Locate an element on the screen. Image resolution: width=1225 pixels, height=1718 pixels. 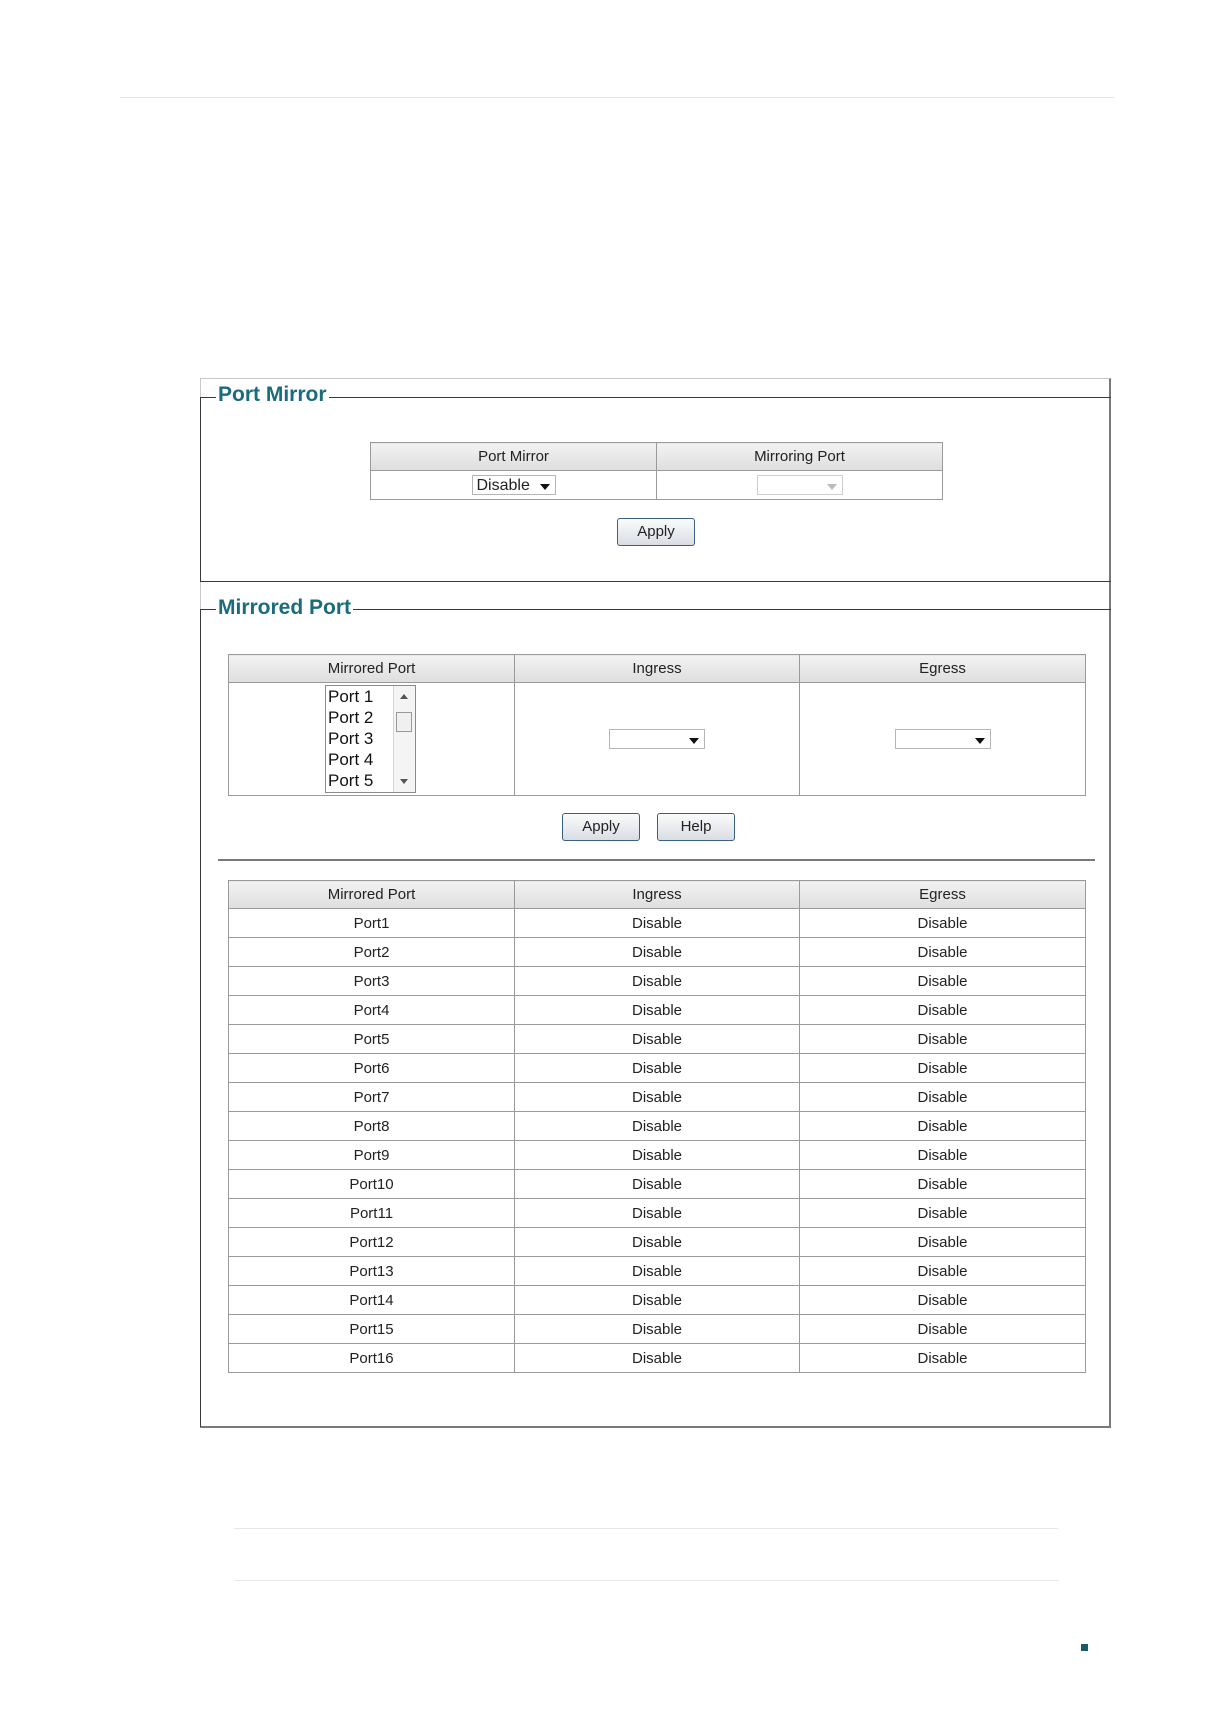
ingress-select is located at coordinates (657, 739).